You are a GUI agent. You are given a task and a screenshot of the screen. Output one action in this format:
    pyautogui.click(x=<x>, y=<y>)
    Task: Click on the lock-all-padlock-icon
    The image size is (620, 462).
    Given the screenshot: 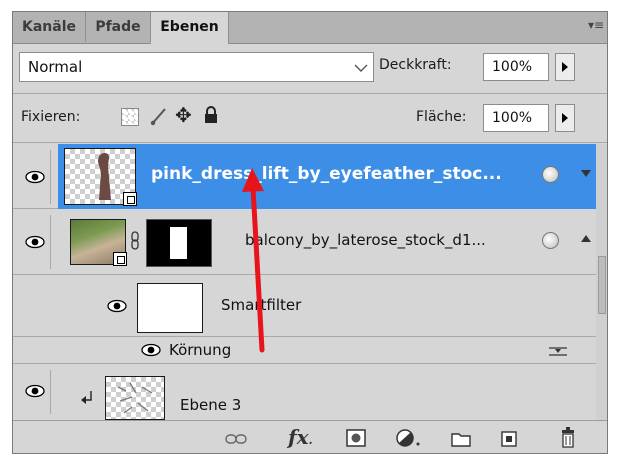 What is the action you would take?
    pyautogui.click(x=211, y=115)
    